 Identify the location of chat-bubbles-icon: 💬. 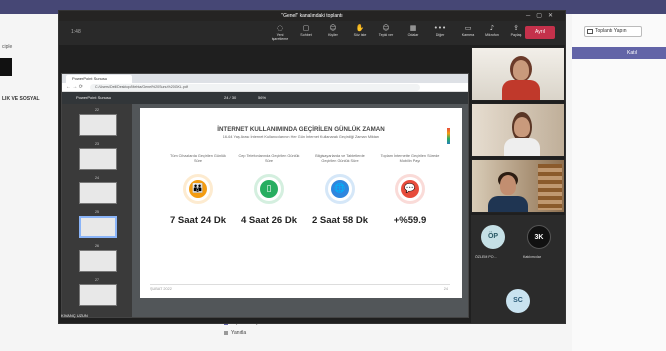
(410, 189).